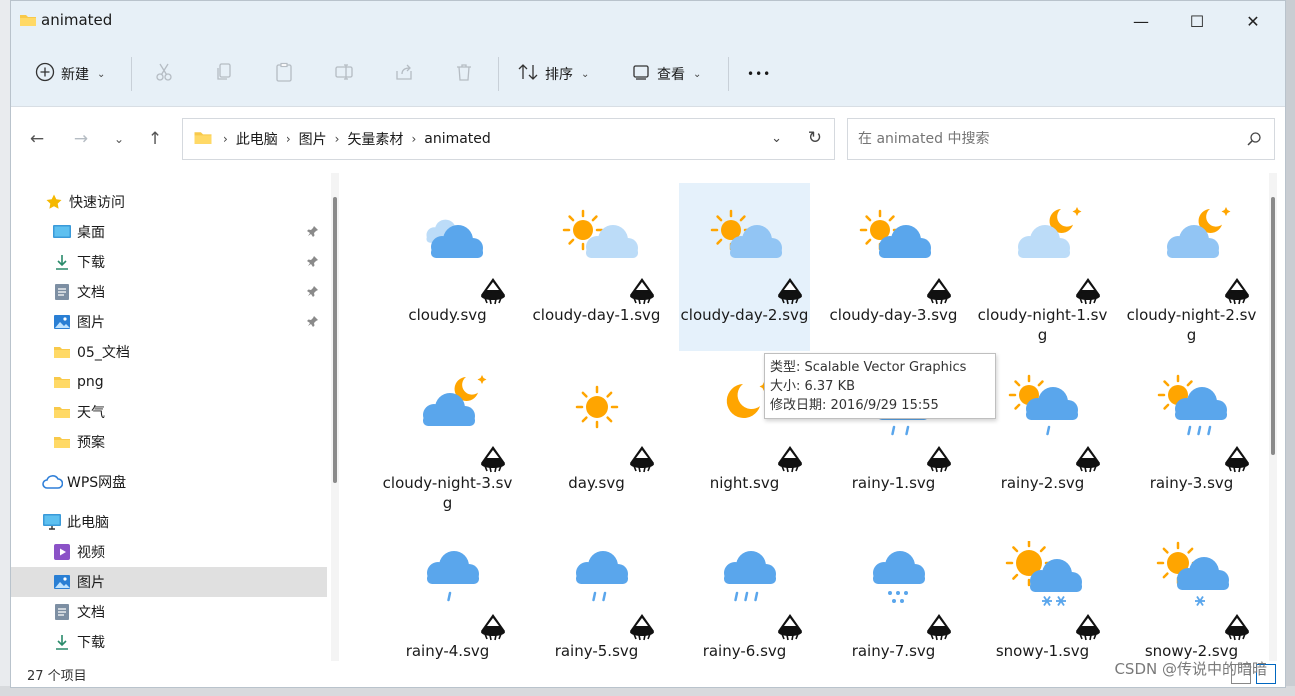 The width and height of the screenshot is (1295, 696). I want to click on minimize-button: —, so click(1141, 21).